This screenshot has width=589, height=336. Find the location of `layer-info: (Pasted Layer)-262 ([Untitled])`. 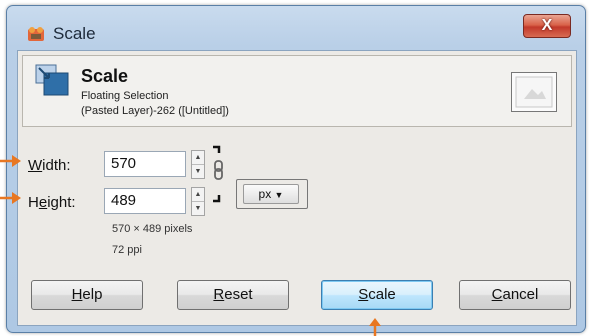

layer-info: (Pasted Layer)-262 ([Untitled]) is located at coordinates (155, 111).